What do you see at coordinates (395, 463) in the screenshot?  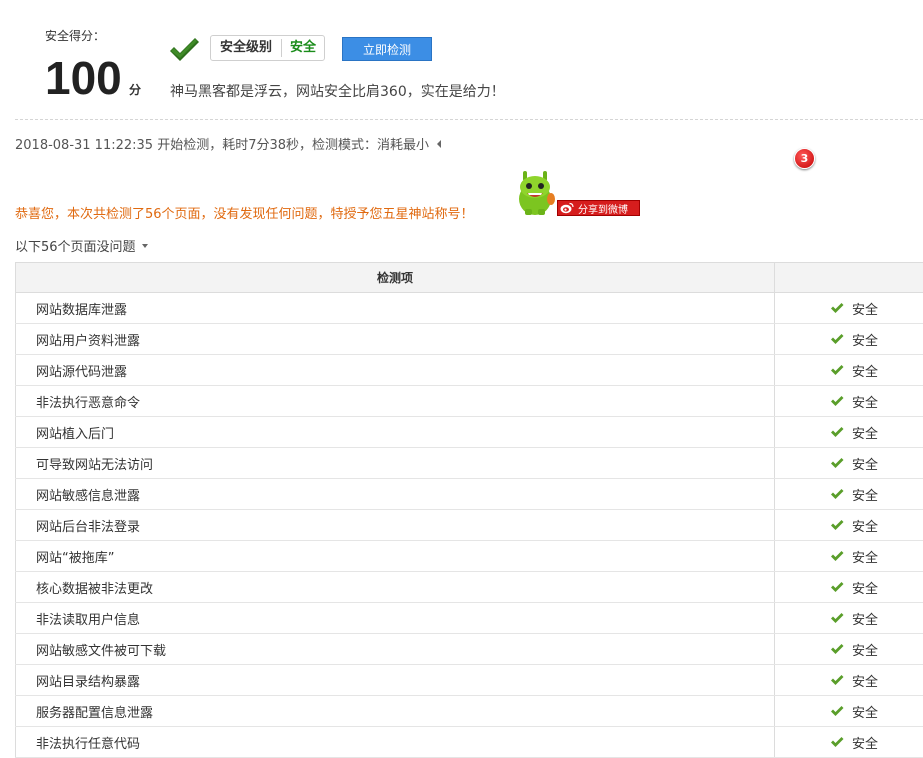 I see `check-item-name: 可导致网站无法访问` at bounding box center [395, 463].